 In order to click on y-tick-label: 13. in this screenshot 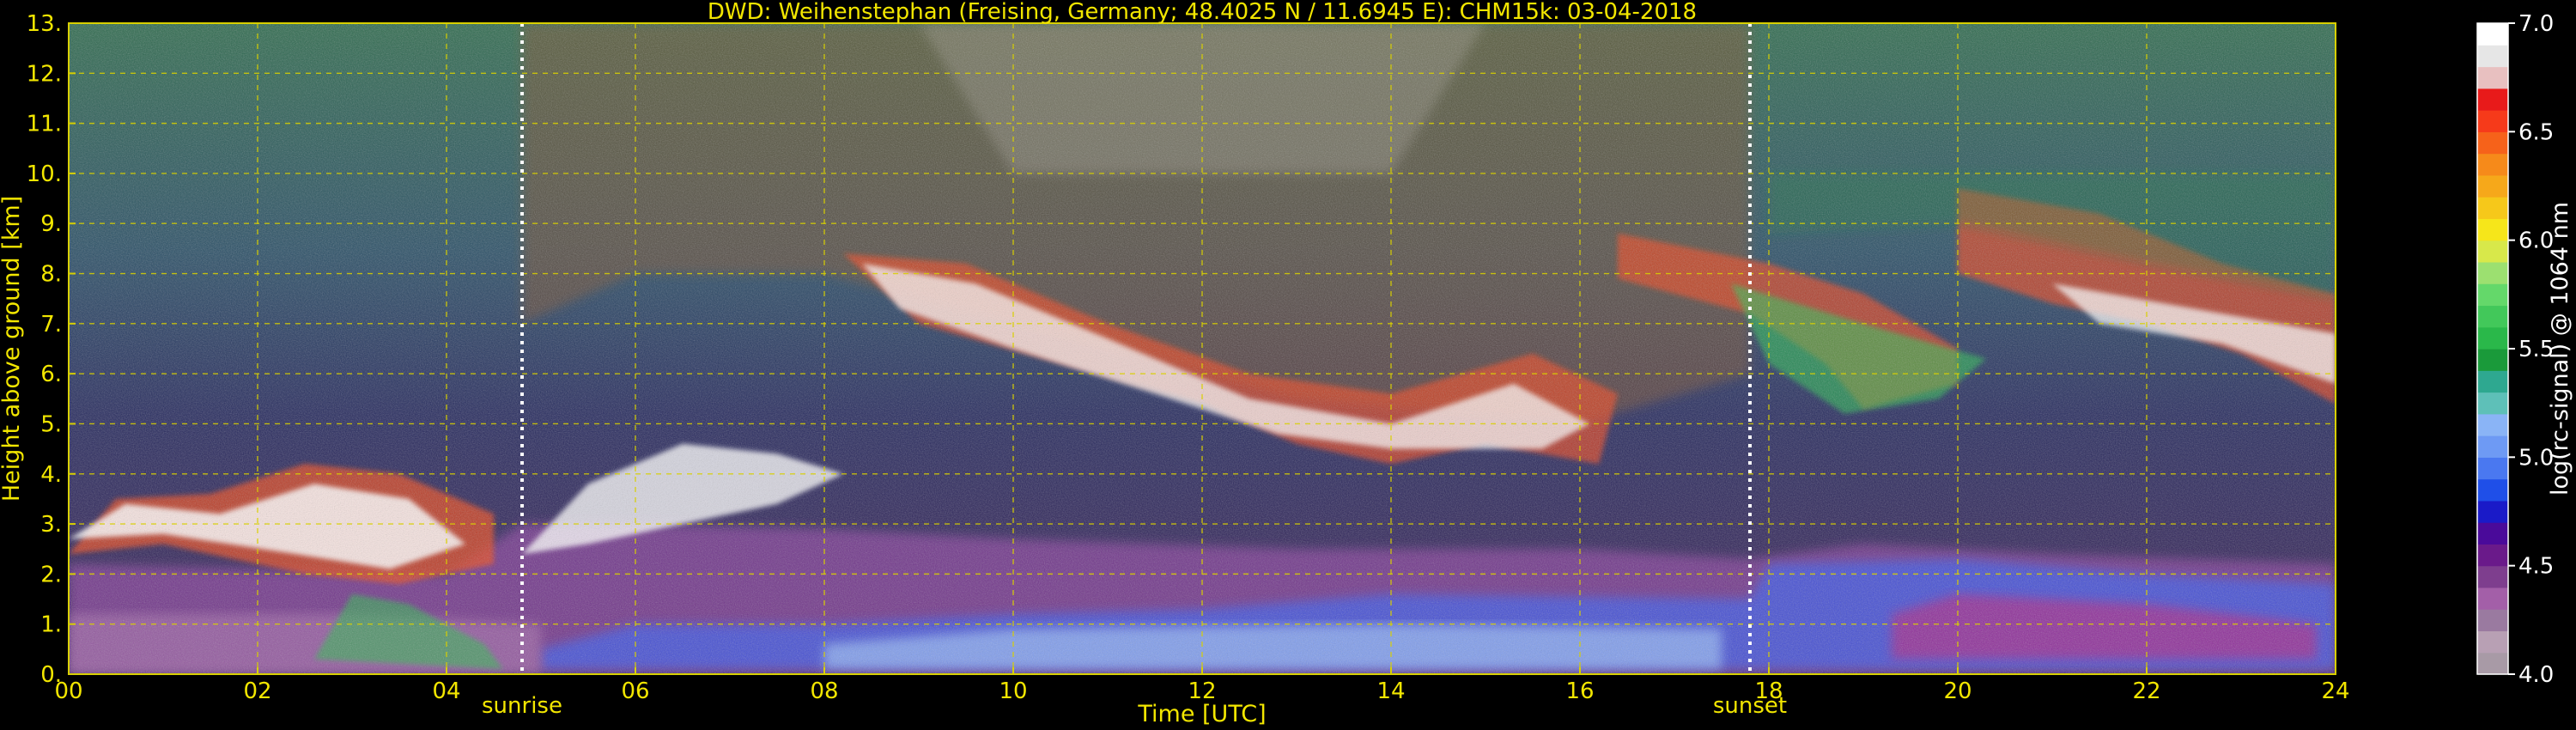, I will do `click(44, 24)`.